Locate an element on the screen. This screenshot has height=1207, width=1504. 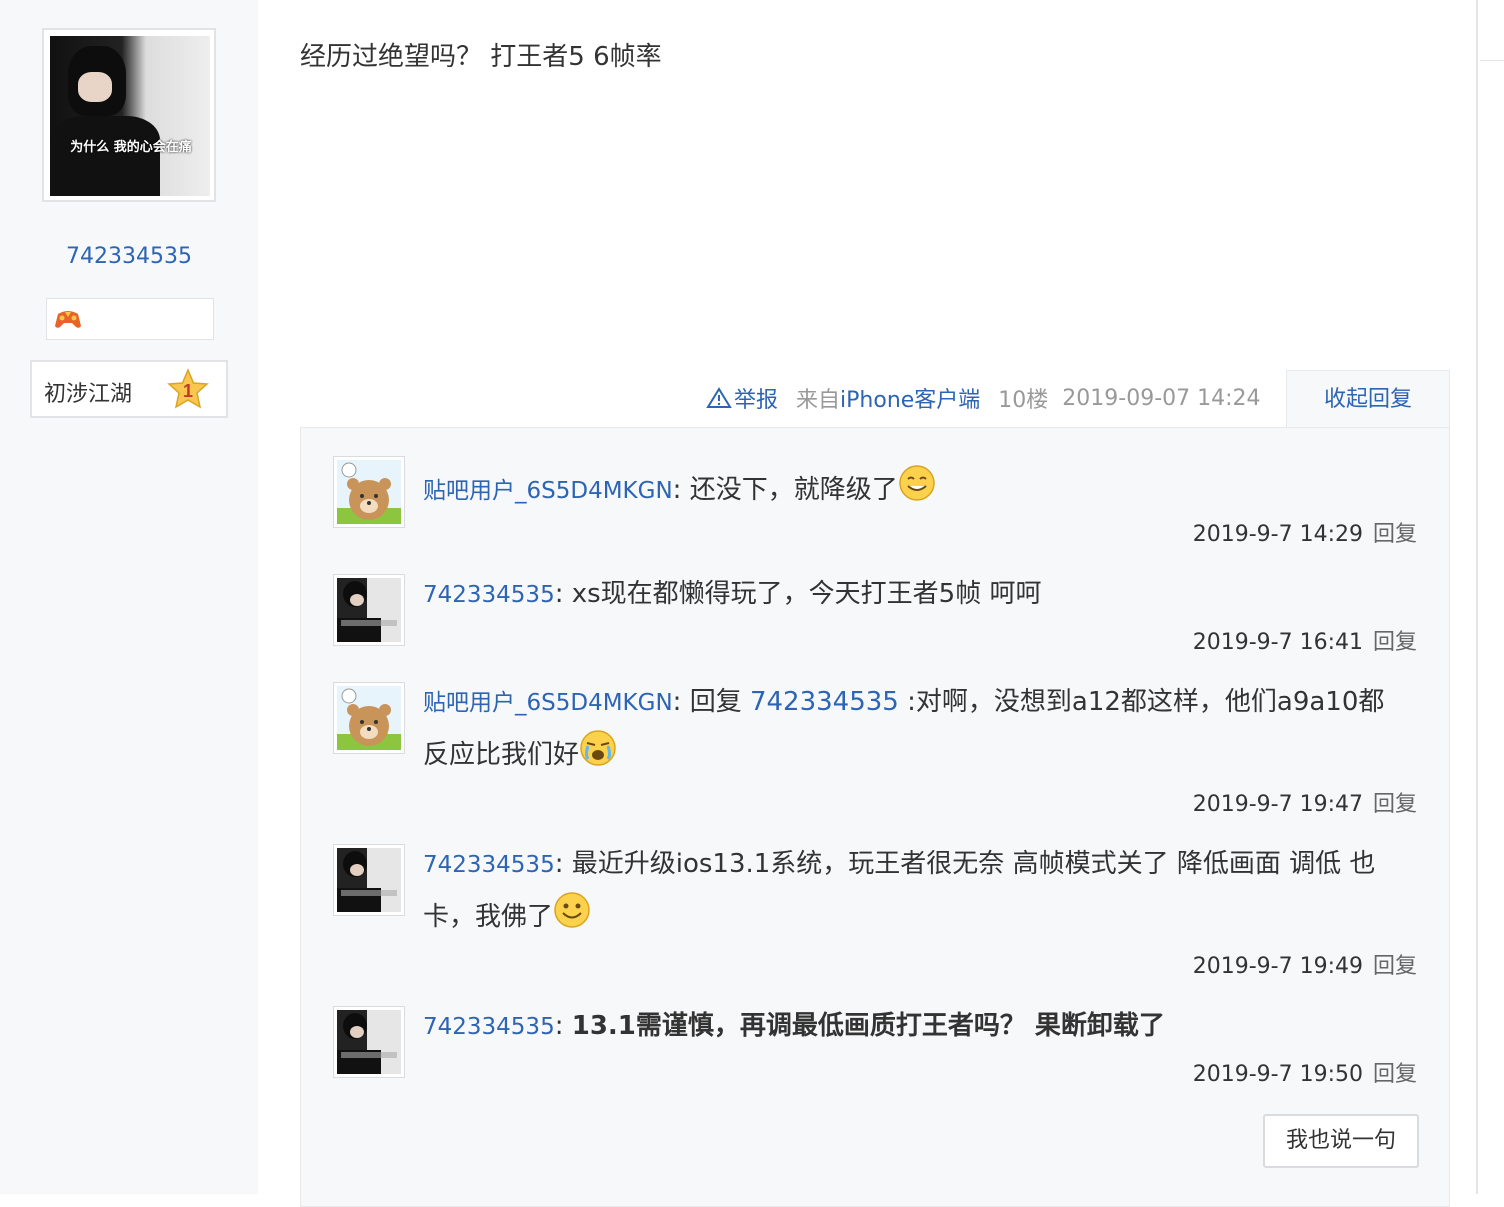
reply-content: 13.1需谨慎，再调最低画质打王者吗？ 果断卸载了 is located at coordinates (868, 1026).